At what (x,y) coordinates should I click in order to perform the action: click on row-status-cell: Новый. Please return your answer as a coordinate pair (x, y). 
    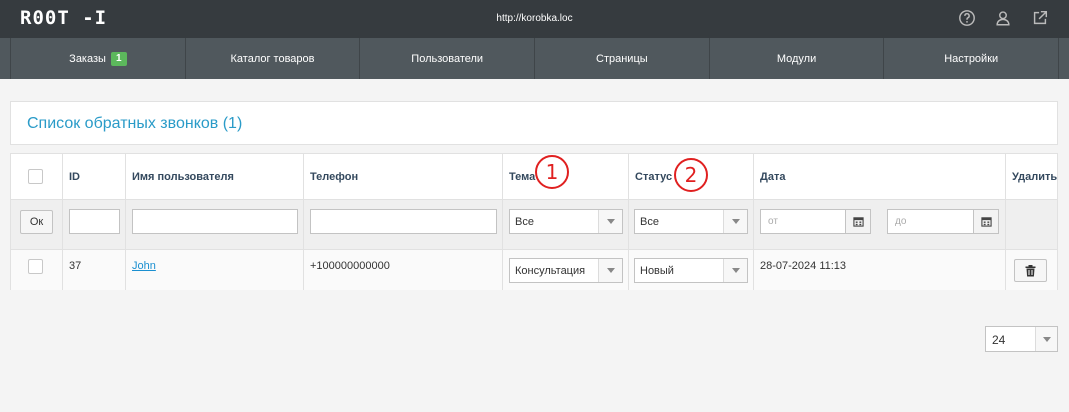
    Looking at the image, I should click on (691, 270).